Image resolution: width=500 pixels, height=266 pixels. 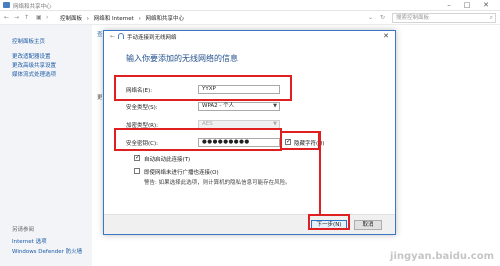 What do you see at coordinates (486, 5) in the screenshot?
I see `close-window-icon: ✕` at bounding box center [486, 5].